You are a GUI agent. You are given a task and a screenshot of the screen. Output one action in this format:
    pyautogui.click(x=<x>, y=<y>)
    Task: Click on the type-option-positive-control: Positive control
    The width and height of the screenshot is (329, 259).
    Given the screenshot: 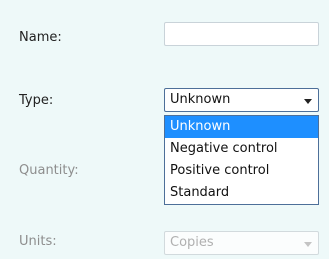 What is the action you would take?
    pyautogui.click(x=241, y=171)
    